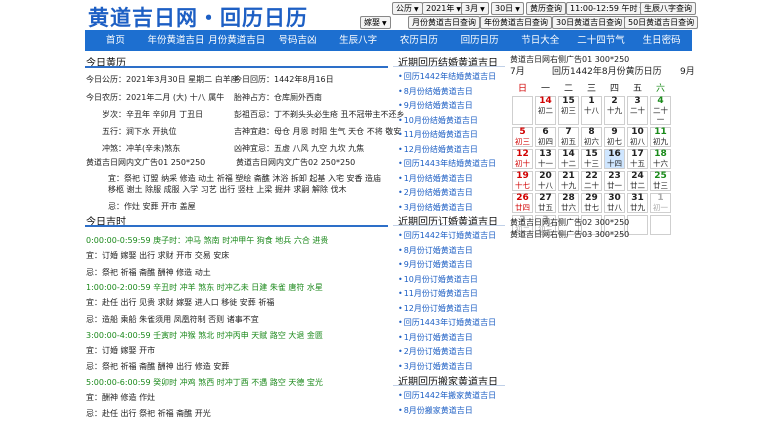  Describe the element at coordinates (435, 351) in the screenshot. I see `list-item: •2月份订婚黄道吉日` at that location.